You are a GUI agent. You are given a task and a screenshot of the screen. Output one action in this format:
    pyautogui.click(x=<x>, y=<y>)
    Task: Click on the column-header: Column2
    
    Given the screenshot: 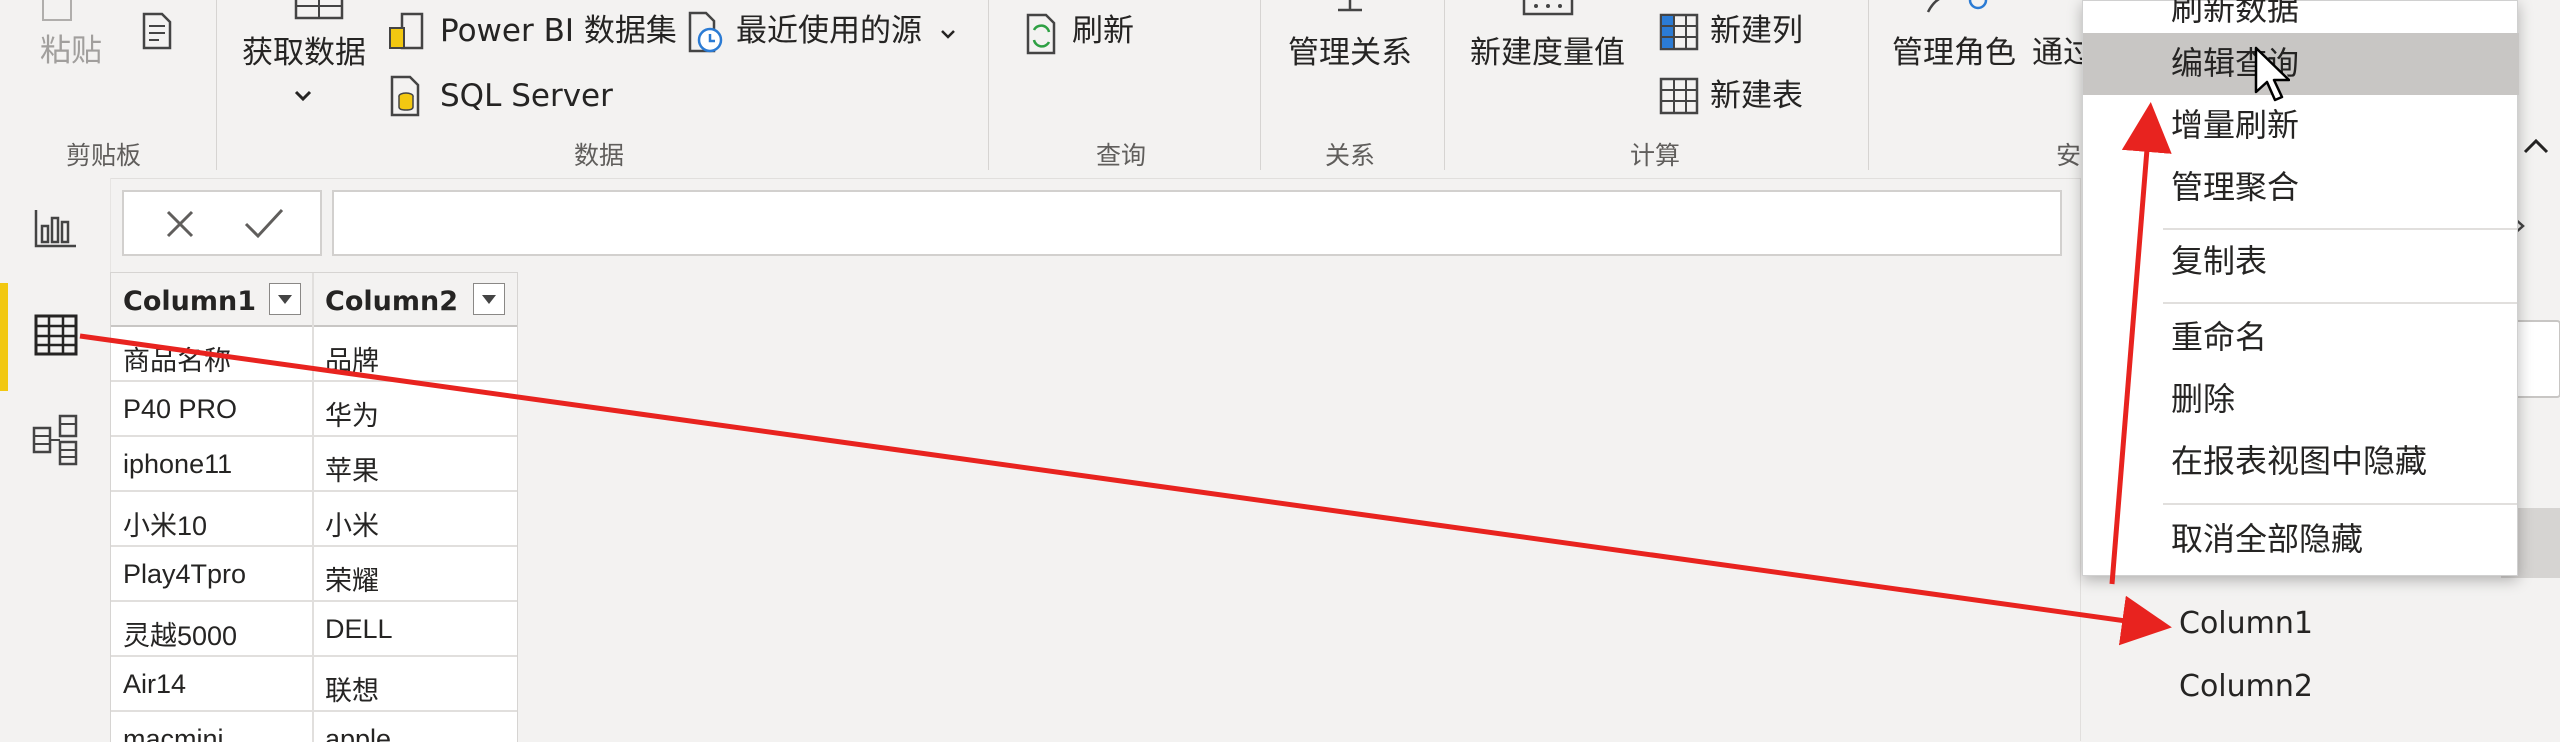 What is the action you would take?
    pyautogui.click(x=415, y=300)
    